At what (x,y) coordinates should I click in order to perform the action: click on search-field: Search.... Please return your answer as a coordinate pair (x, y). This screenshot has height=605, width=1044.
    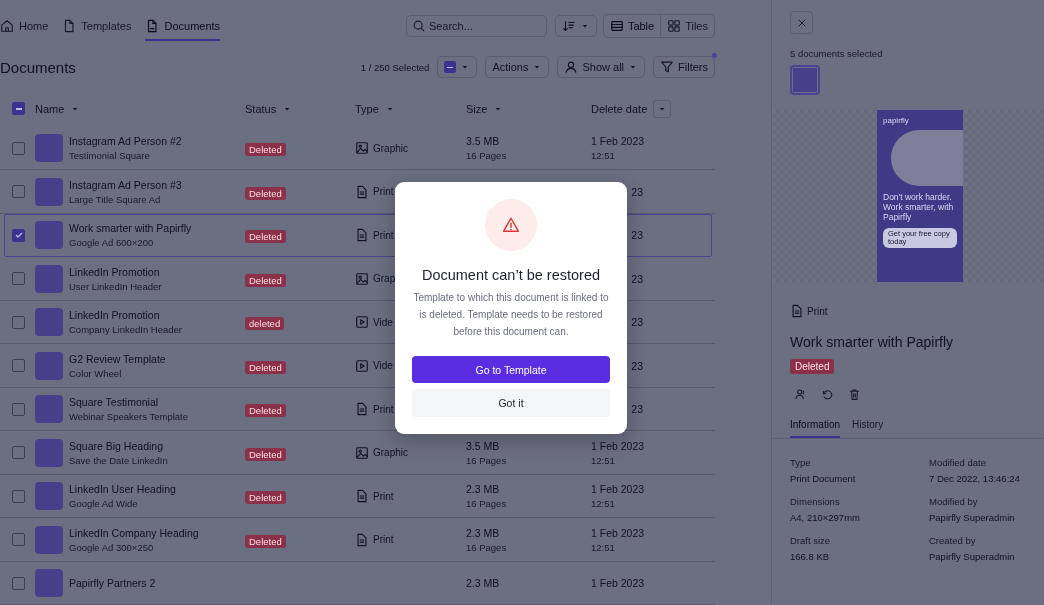
    Looking at the image, I should click on (476, 25).